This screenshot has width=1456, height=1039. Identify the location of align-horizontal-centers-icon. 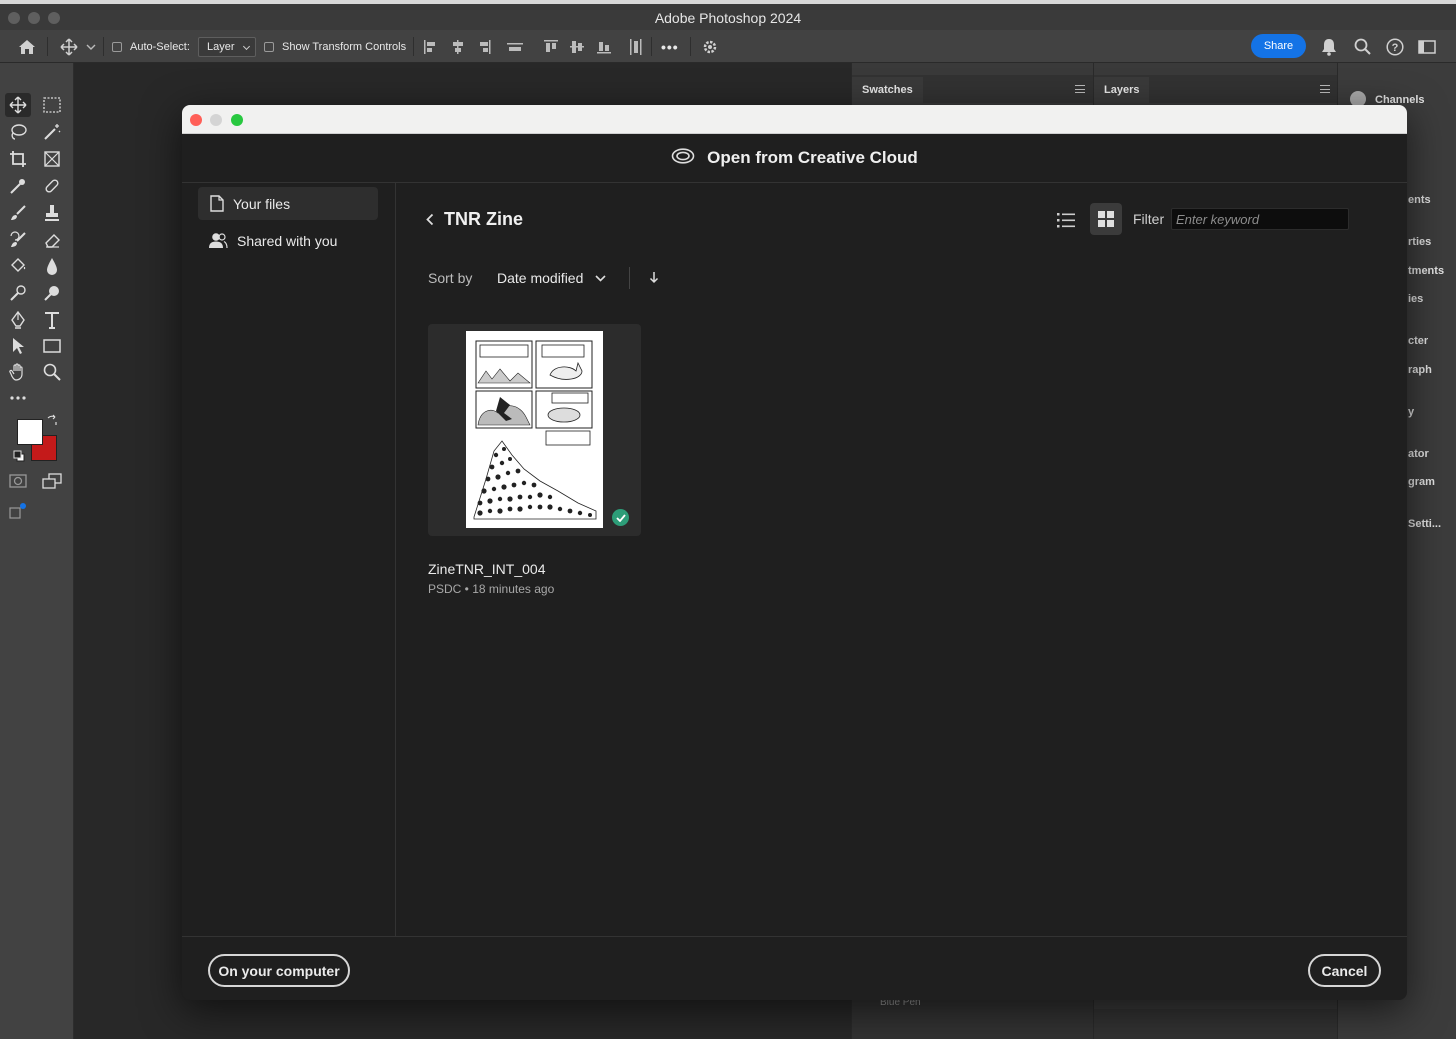
(458, 46).